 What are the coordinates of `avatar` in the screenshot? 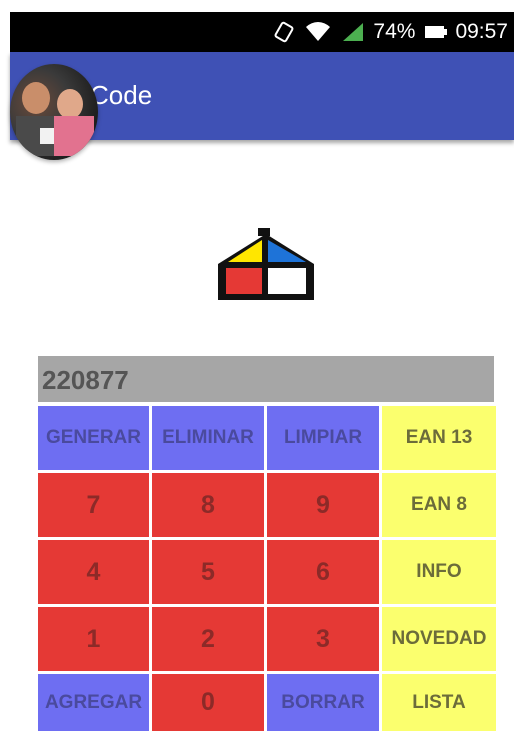 It's located at (54, 112).